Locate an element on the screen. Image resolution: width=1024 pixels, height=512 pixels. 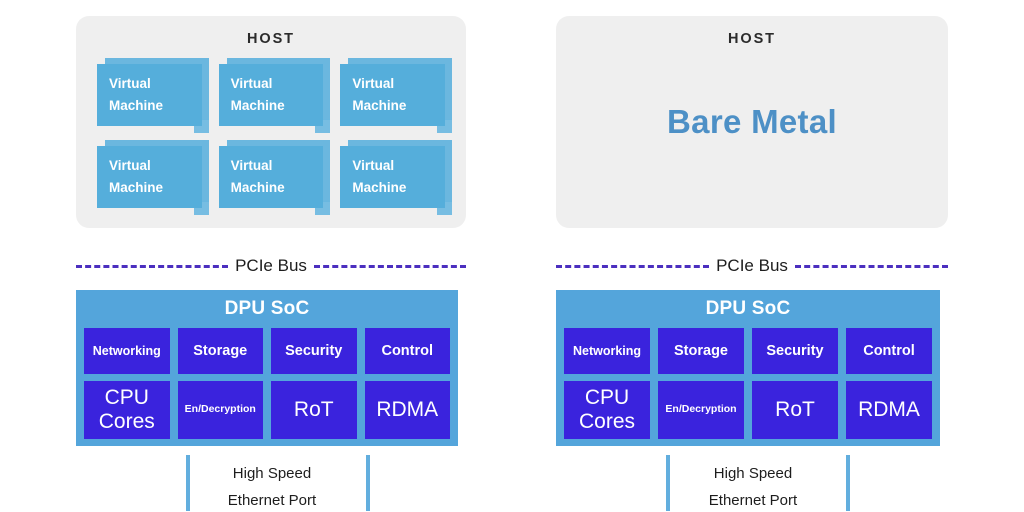
bare-metal-area: Bare Metal is located at coordinates (752, 122).